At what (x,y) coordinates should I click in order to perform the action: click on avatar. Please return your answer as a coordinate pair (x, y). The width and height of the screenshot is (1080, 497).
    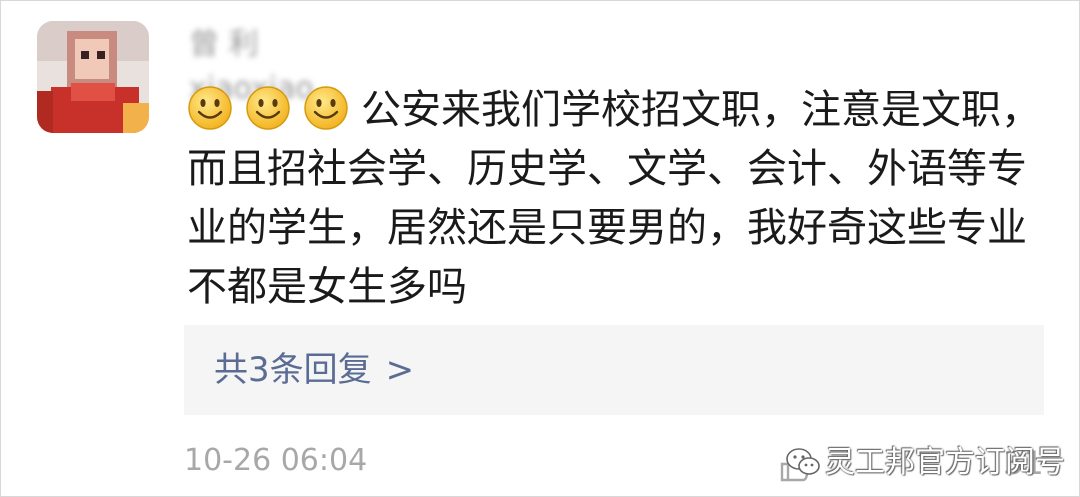
    Looking at the image, I should click on (93, 77).